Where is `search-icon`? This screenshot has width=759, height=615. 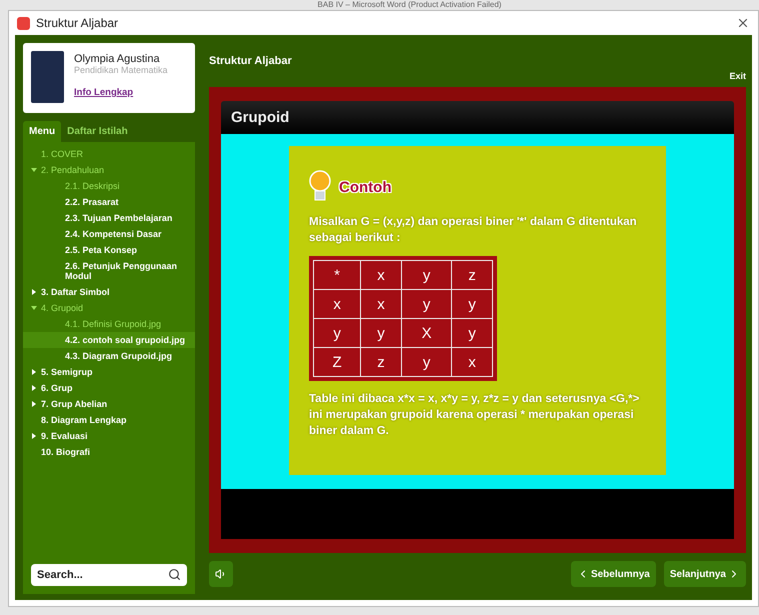
search-icon is located at coordinates (174, 574).